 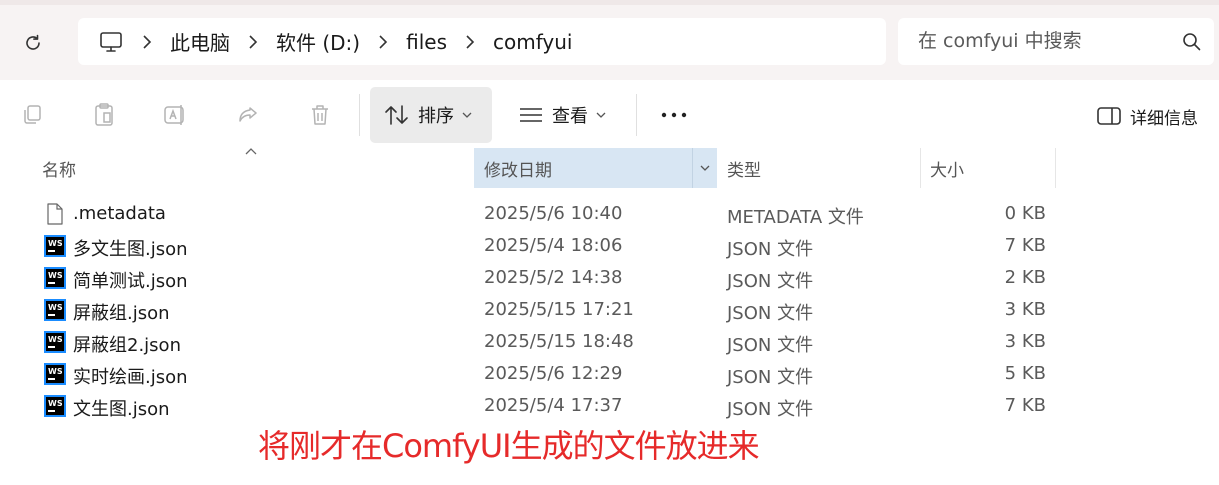 I want to click on copy-icon, so click(x=32, y=114).